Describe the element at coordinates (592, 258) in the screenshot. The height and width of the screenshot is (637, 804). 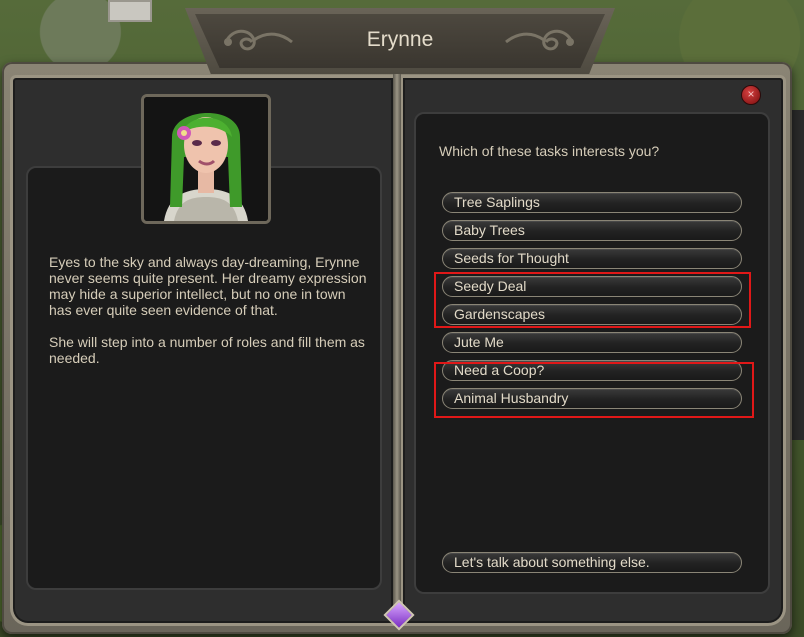
I see `task-button: Seeds for Thought` at that location.